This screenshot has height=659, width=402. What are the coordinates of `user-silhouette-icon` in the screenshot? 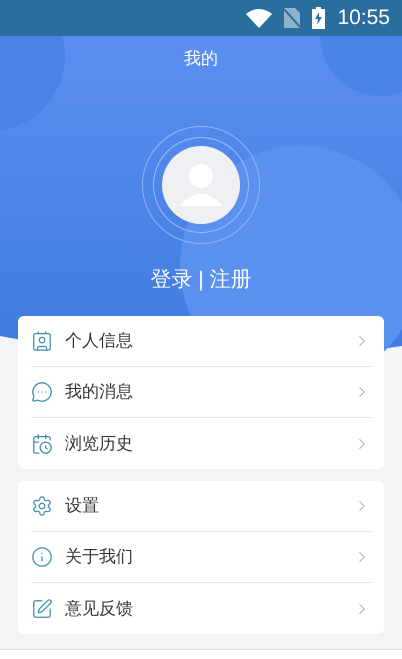 It's located at (201, 185).